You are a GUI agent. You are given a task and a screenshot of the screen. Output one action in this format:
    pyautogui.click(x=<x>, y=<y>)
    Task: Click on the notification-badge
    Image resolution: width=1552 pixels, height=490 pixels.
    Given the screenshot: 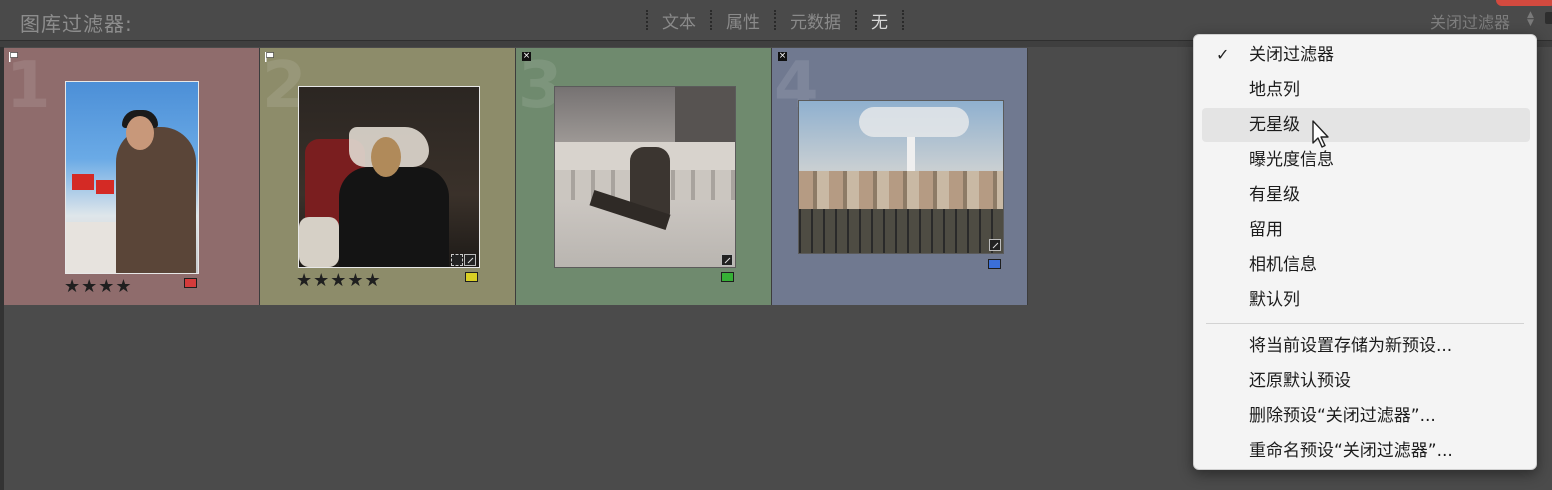 What is the action you would take?
    pyautogui.click(x=1524, y=3)
    